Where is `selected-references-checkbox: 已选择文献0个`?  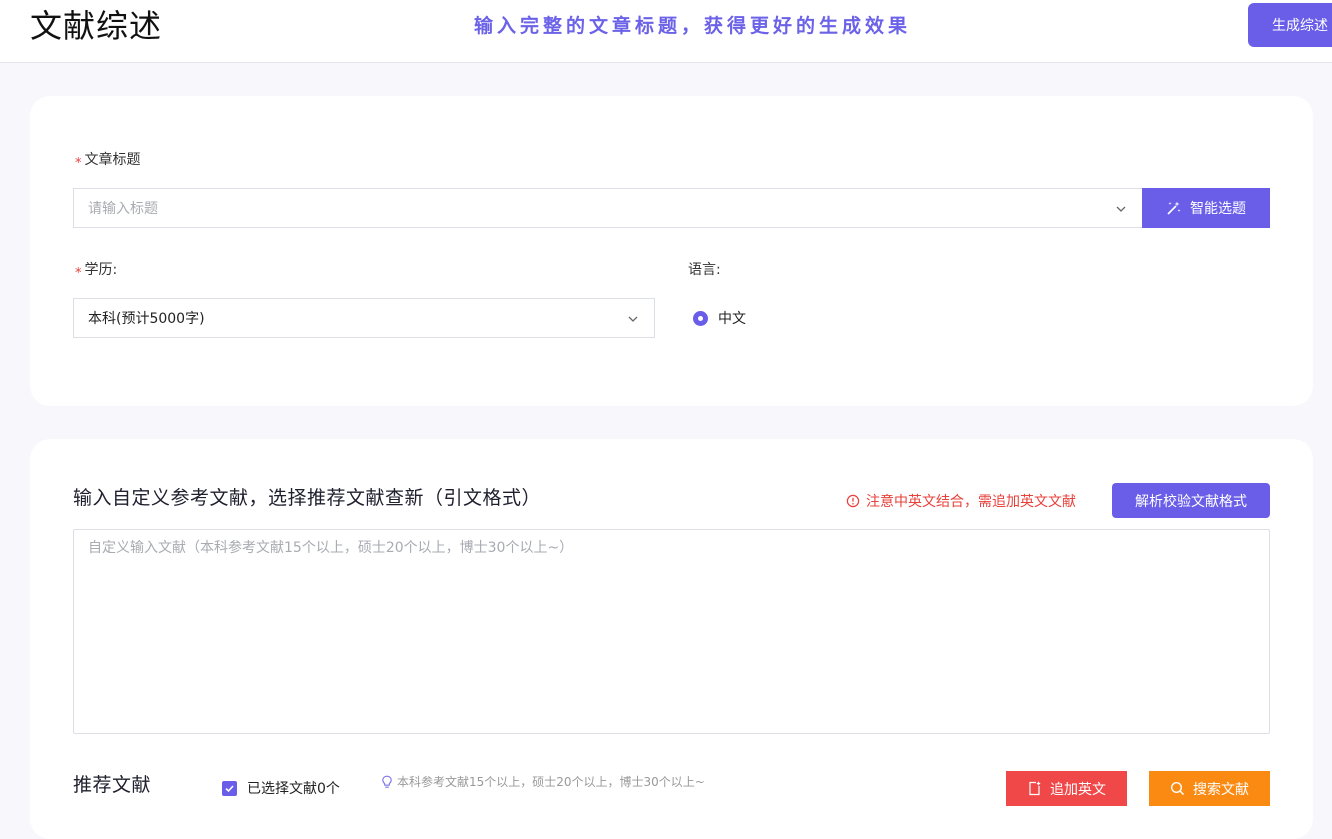
selected-references-checkbox: 已选择文献0个 is located at coordinates (281, 788).